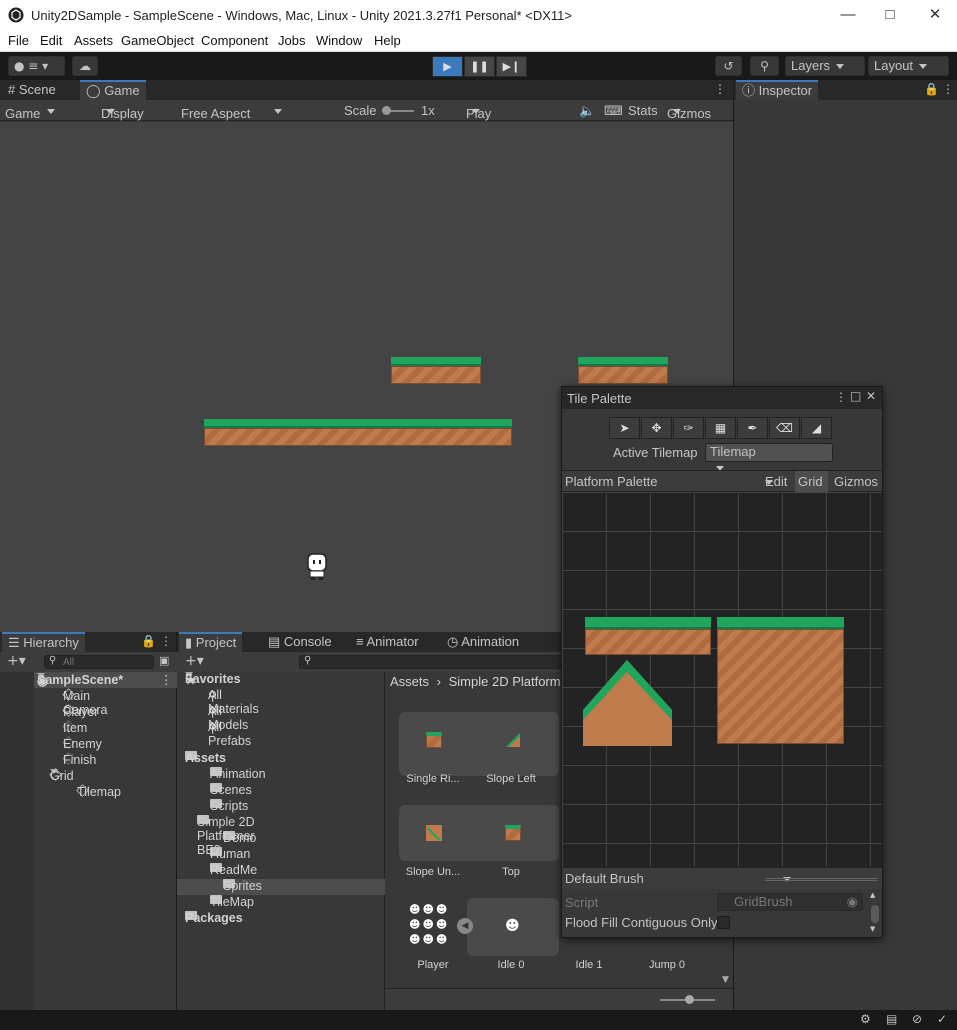  Describe the element at coordinates (821, 879) in the screenshot. I see `splitter-handle` at that location.